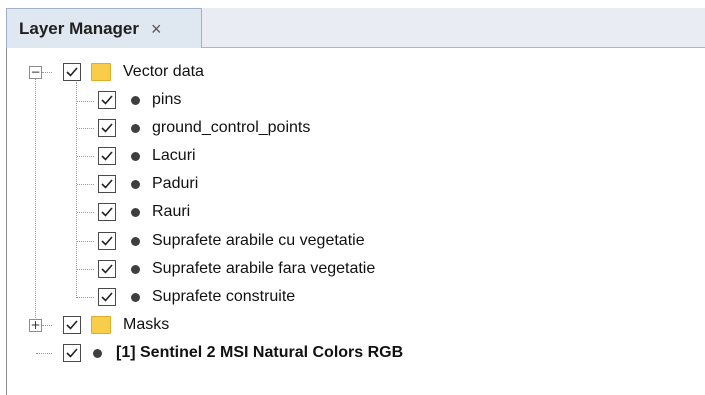  Describe the element at coordinates (175, 183) in the screenshot. I see `layer-label: Paduri` at that location.